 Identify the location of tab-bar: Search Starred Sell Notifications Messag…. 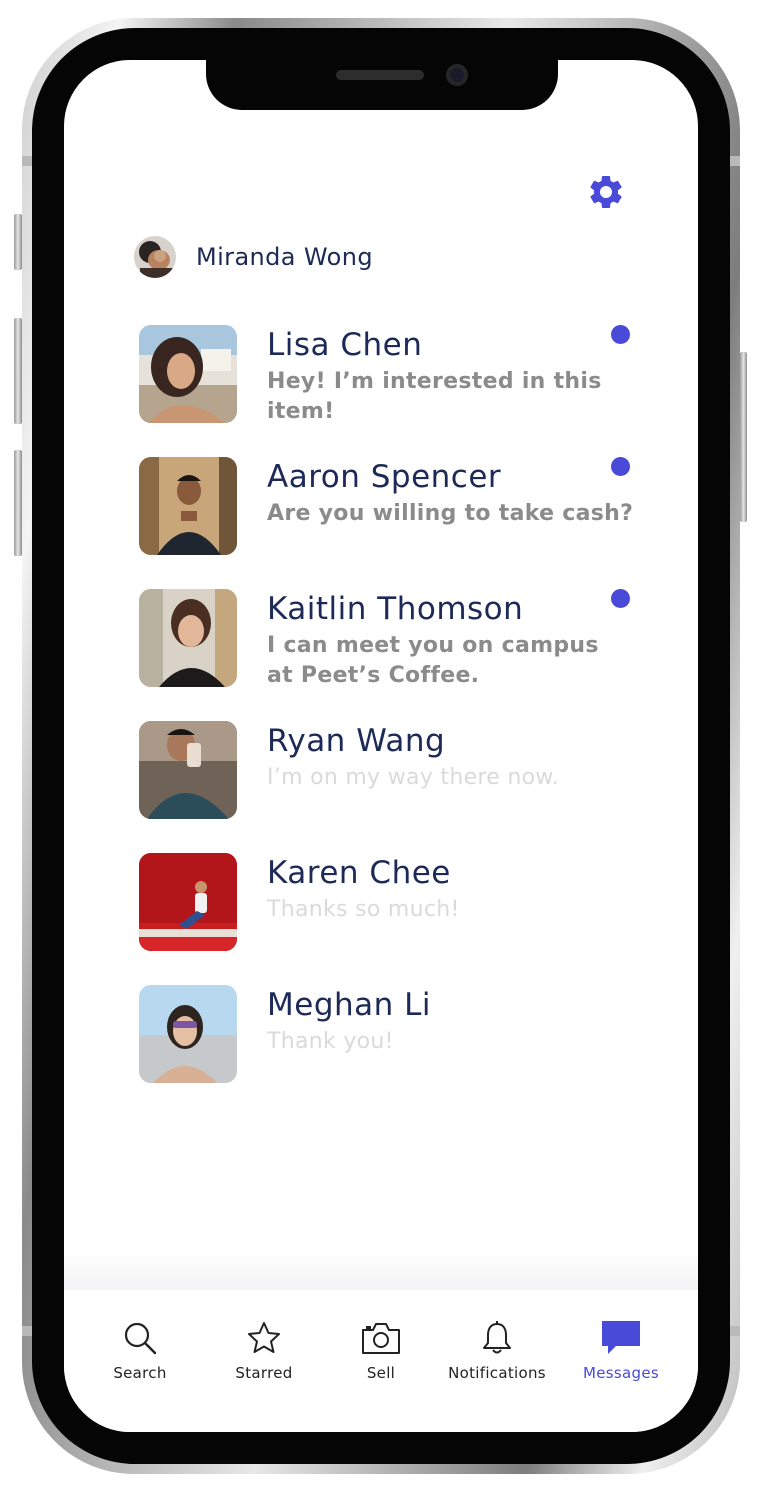
(381, 1361).